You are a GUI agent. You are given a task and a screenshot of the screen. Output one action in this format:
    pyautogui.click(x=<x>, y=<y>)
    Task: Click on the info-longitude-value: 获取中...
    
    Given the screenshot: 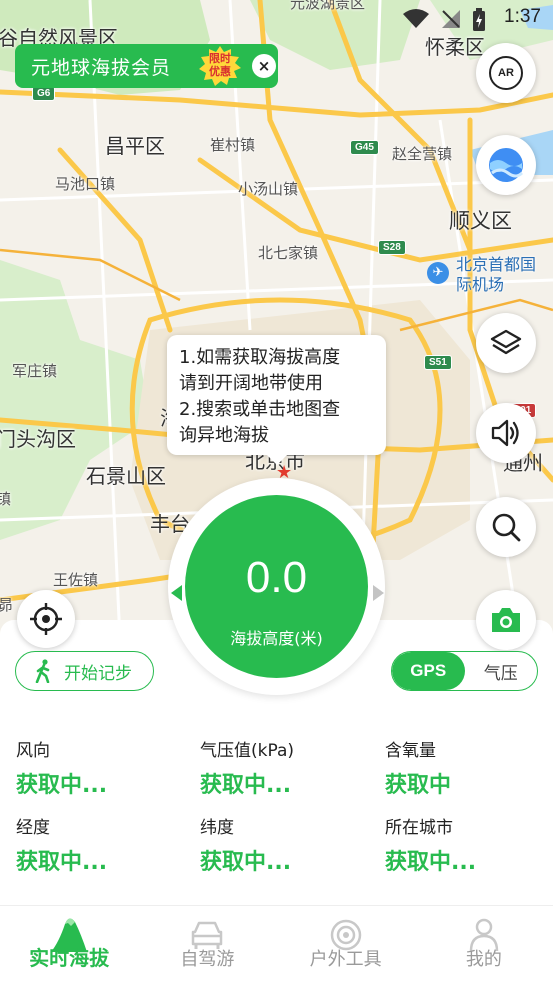 What is the action you would take?
    pyautogui.click(x=62, y=862)
    